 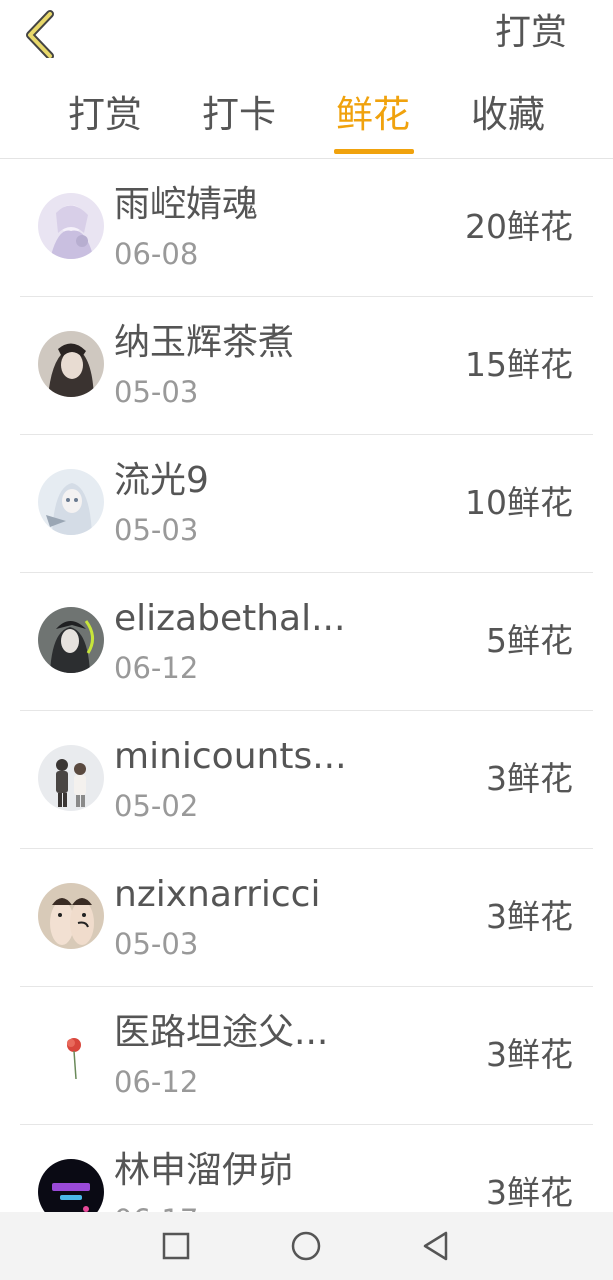 What do you see at coordinates (306, 35) in the screenshot?
I see `top-bar: 打赏` at bounding box center [306, 35].